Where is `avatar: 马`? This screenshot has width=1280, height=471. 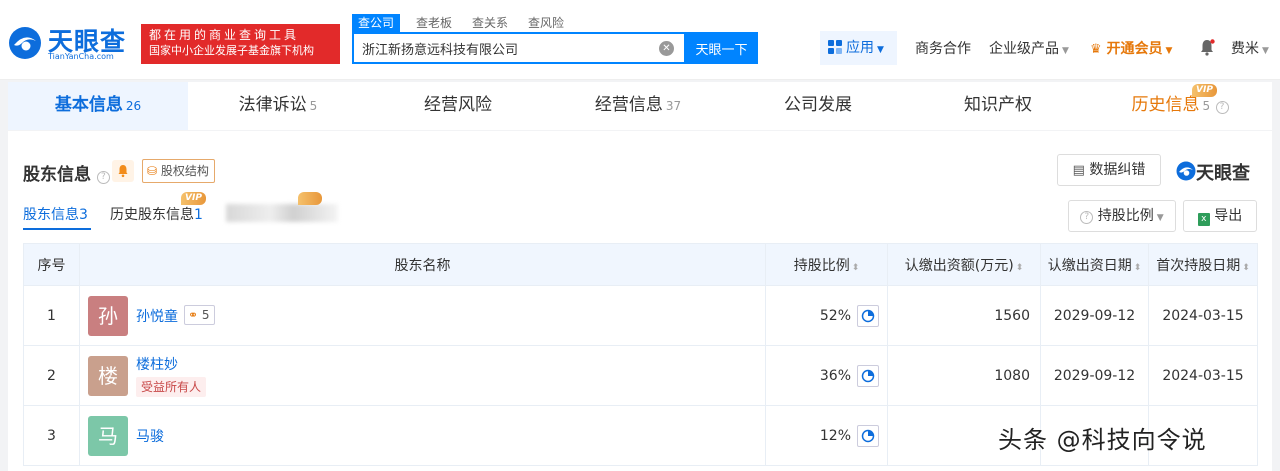
avatar: 马 is located at coordinates (108, 436).